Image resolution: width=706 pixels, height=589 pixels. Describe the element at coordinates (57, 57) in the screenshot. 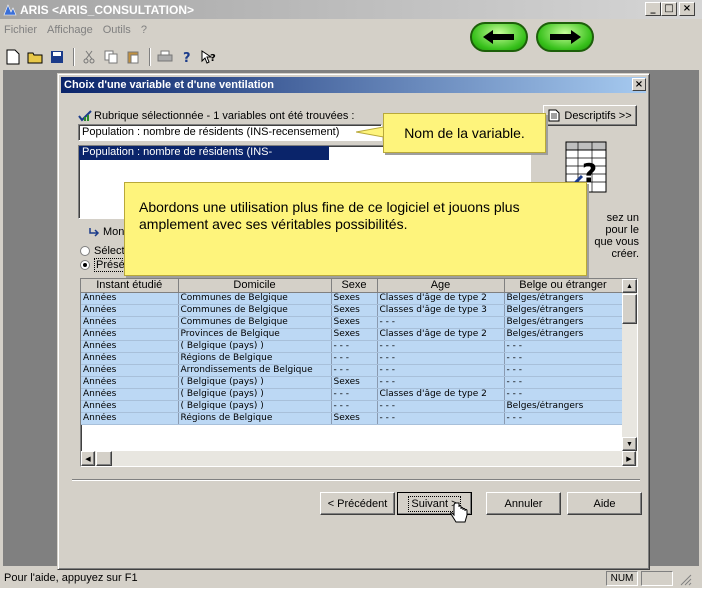

I see `save-button` at that location.